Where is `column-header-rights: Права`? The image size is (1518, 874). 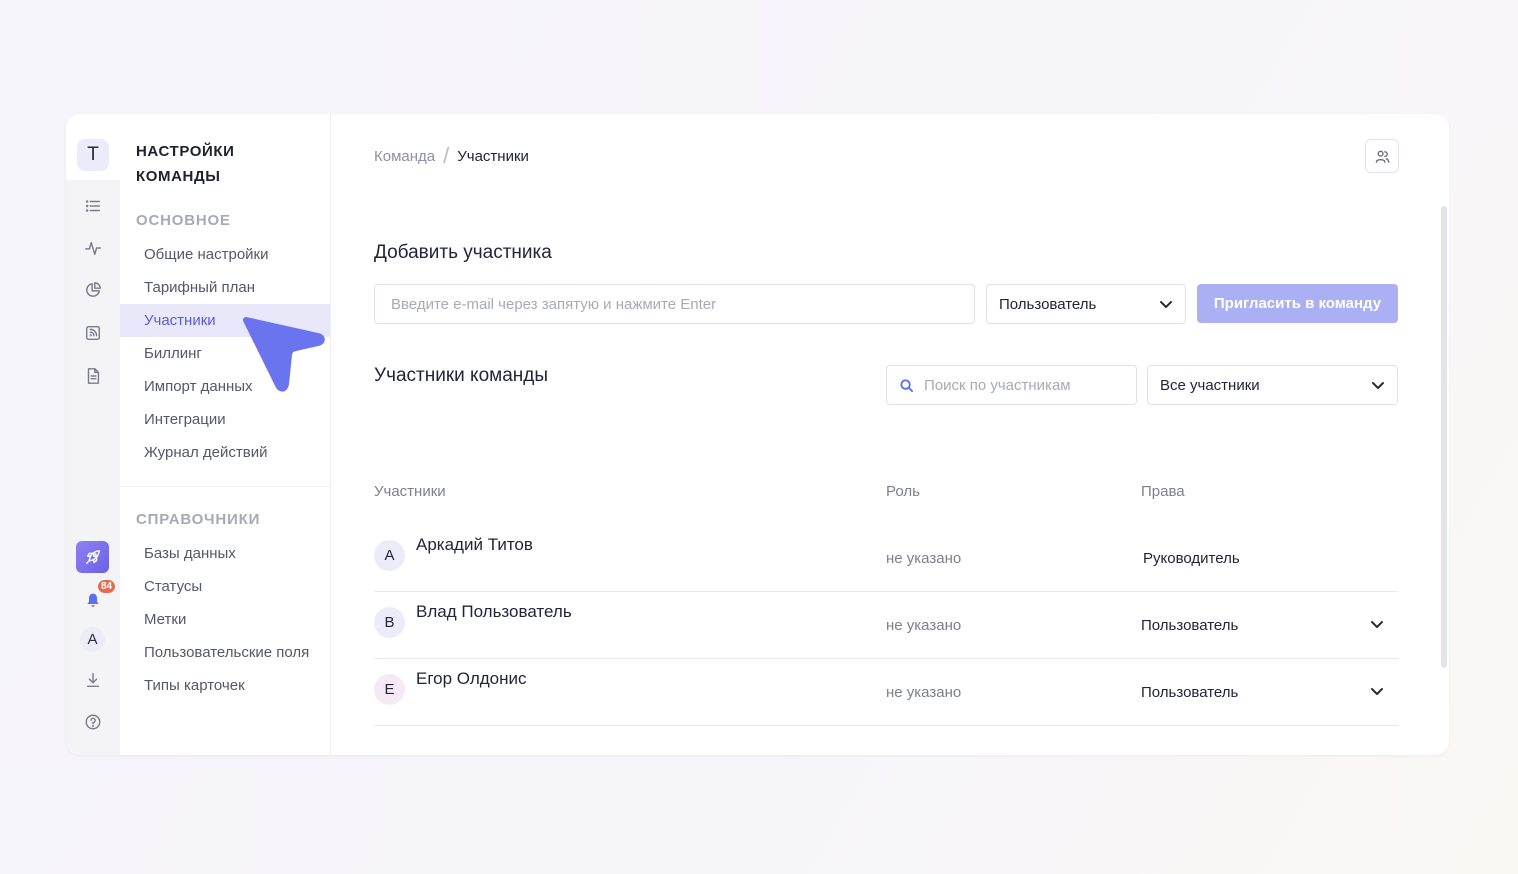 column-header-rights: Права is located at coordinates (1163, 491).